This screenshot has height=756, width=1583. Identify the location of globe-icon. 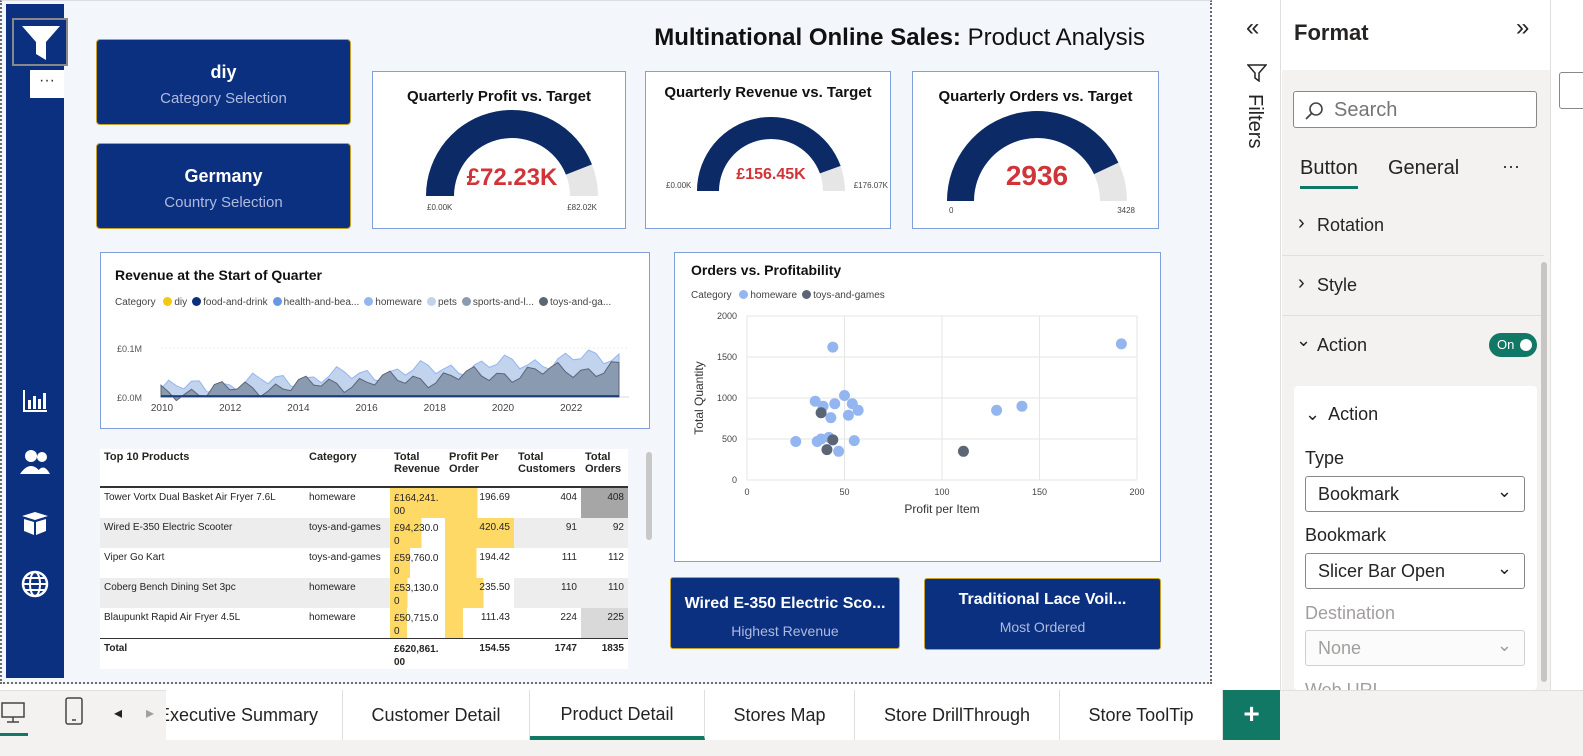
(35, 585).